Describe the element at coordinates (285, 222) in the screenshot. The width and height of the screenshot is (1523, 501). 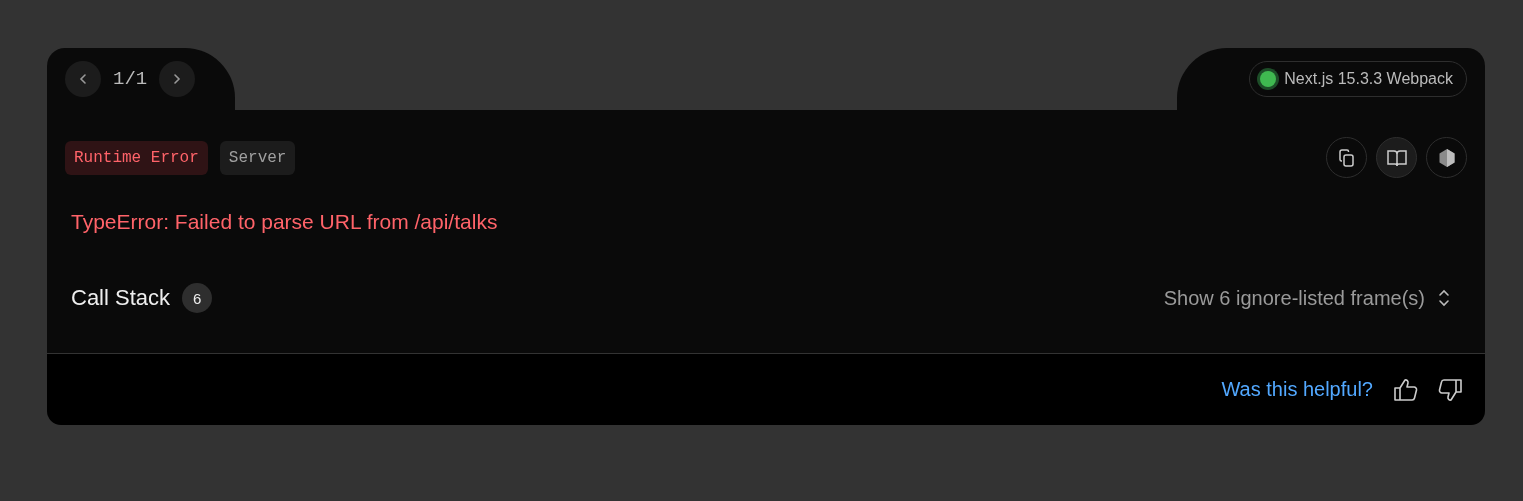
I see `error-message: TypeError: Failed to parse URL from /api/talks` at that location.